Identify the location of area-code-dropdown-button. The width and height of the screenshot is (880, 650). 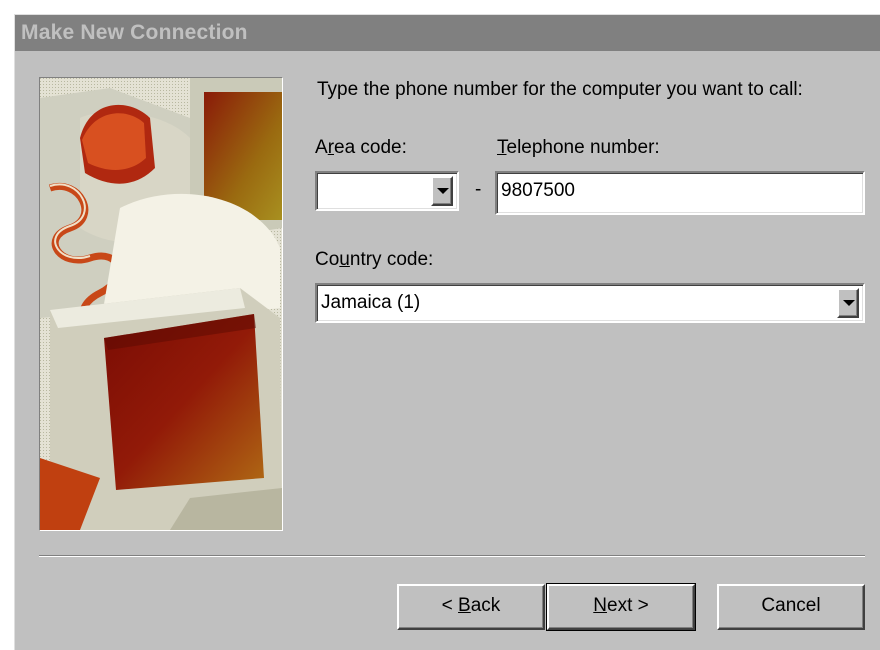
(442, 191).